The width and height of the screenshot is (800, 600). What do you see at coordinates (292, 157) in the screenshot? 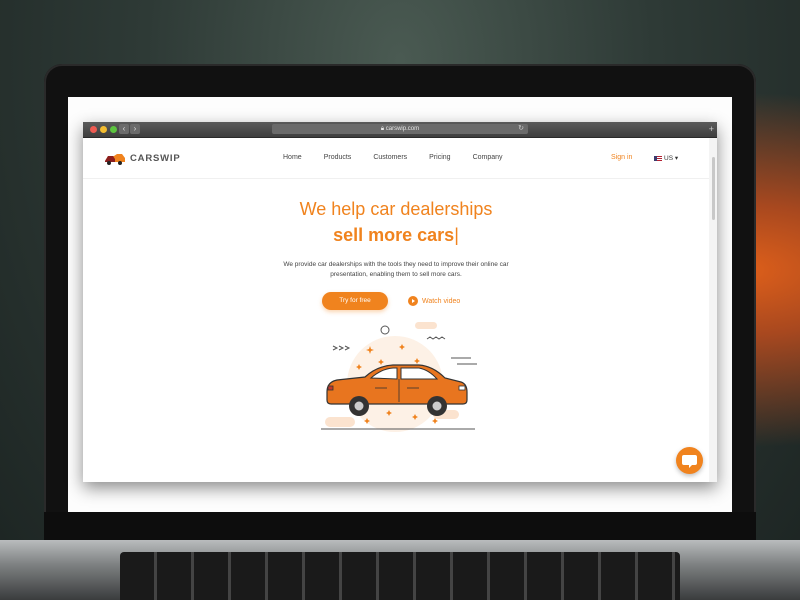
I see `nav-home: Home` at bounding box center [292, 157].